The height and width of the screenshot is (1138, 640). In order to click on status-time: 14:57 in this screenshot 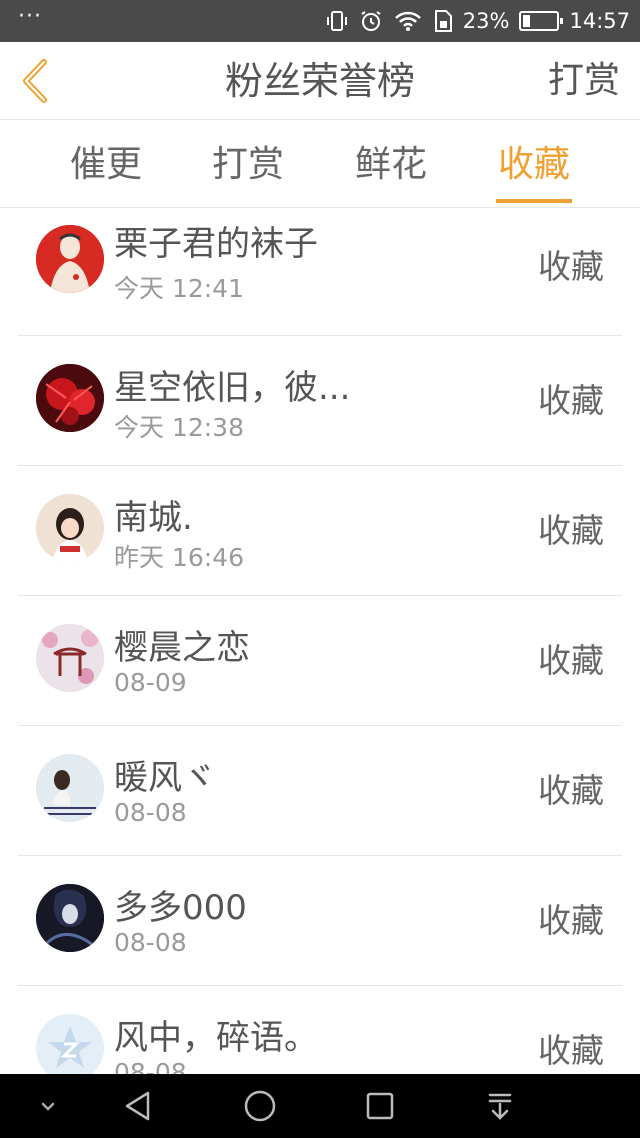, I will do `click(599, 21)`.